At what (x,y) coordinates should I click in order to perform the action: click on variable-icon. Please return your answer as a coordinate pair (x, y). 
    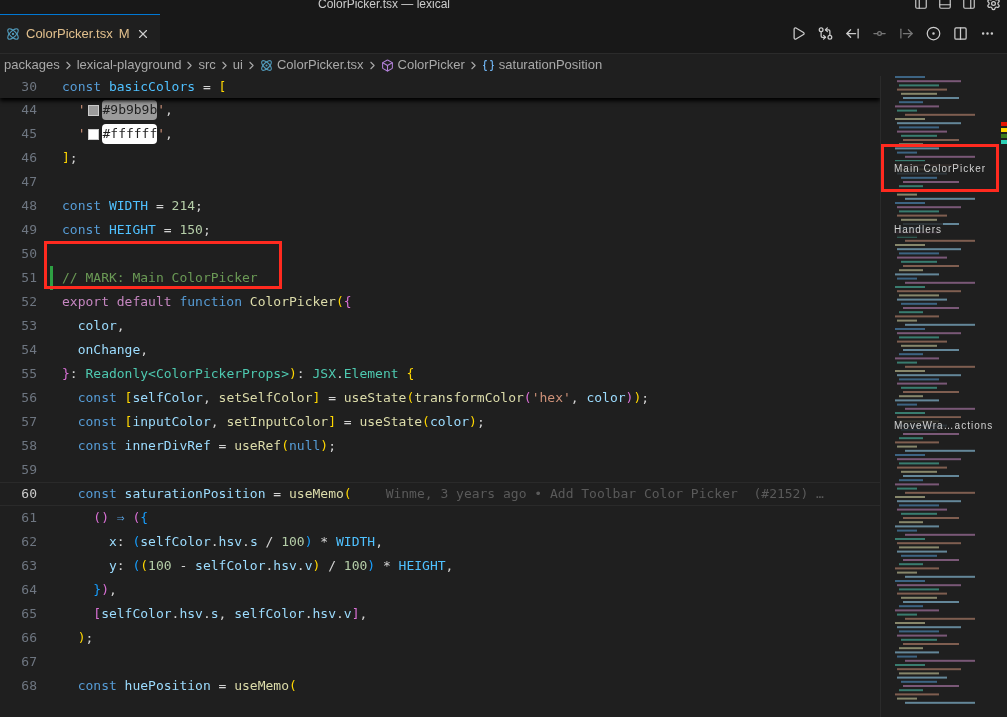
    Looking at the image, I should click on (488, 65).